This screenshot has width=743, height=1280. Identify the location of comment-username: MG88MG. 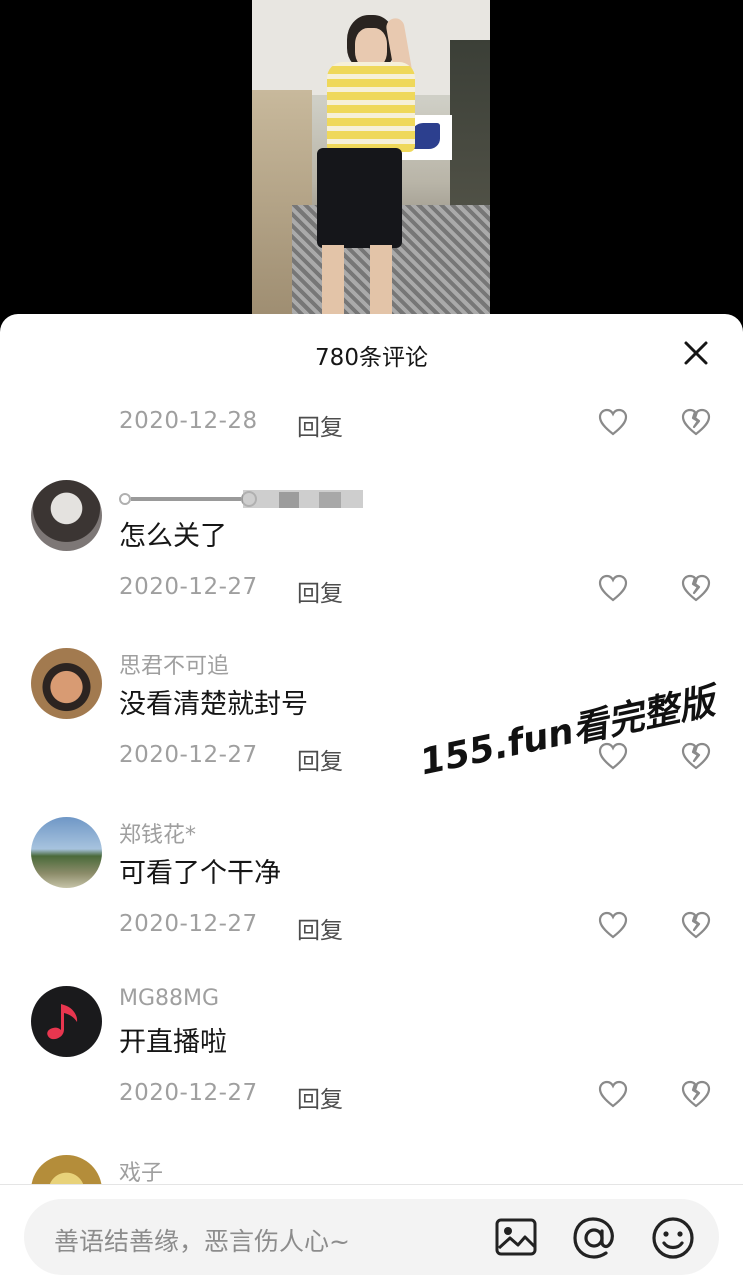
(169, 998).